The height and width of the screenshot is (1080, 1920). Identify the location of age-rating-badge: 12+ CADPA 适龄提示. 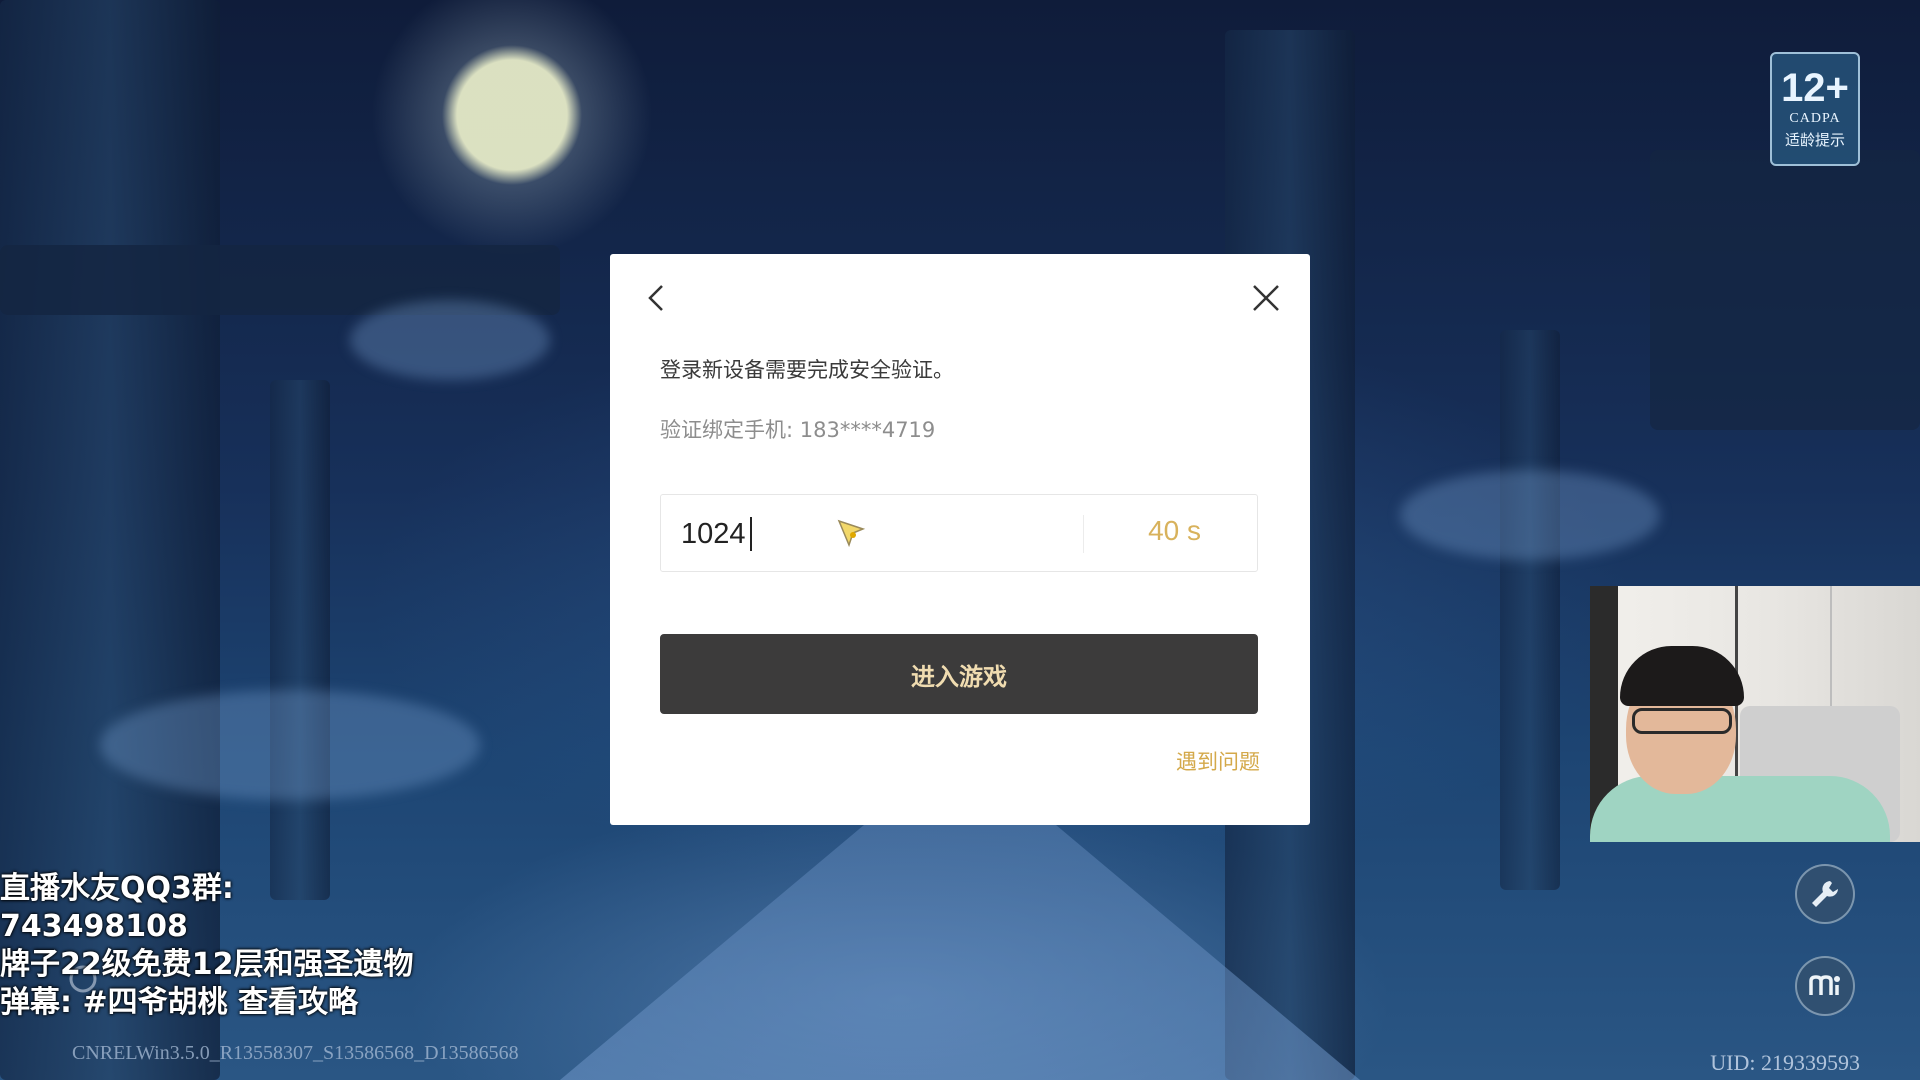
(1815, 109).